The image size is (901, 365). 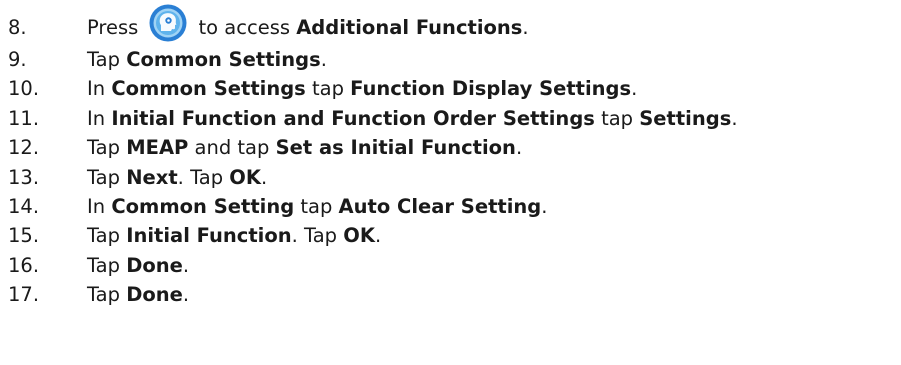 What do you see at coordinates (491, 89) in the screenshot?
I see `step-bold-term: Function Display Settings` at bounding box center [491, 89].